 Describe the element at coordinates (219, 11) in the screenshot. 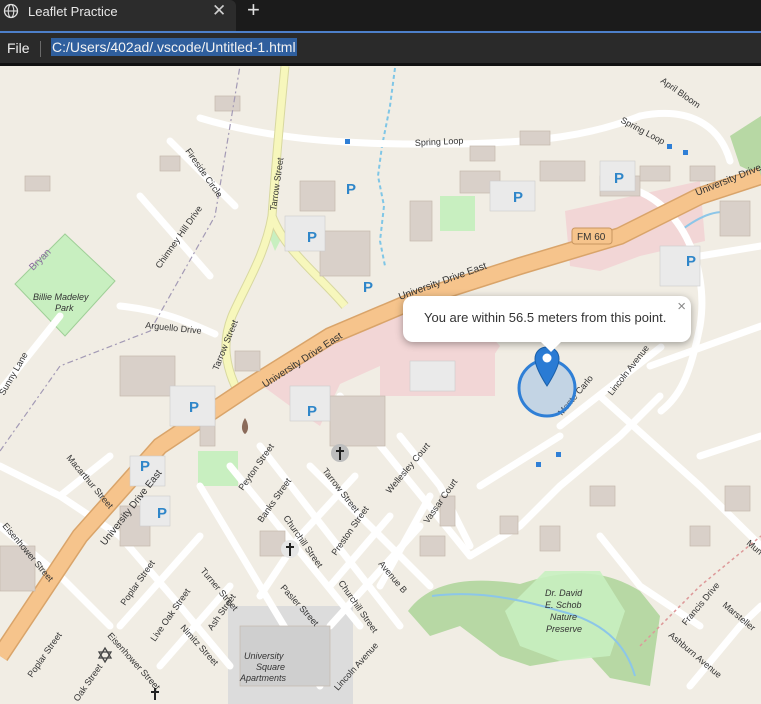

I see `close-tab-icon: ✕` at that location.